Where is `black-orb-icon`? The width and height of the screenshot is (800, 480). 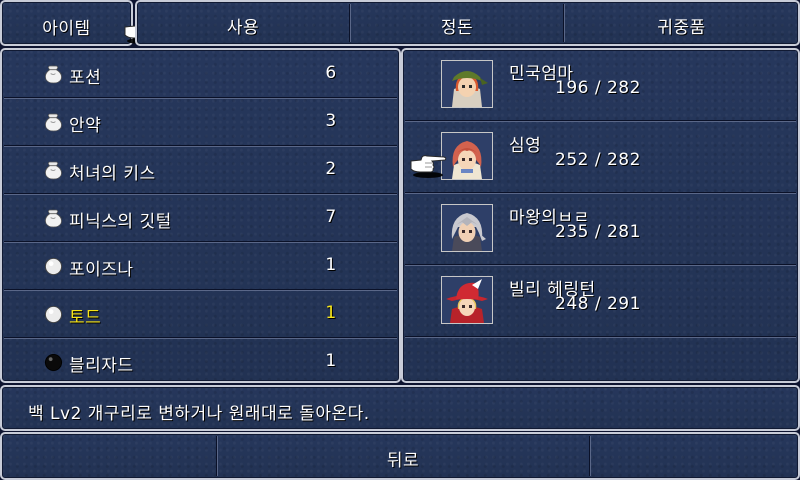 black-orb-icon is located at coordinates (53, 362).